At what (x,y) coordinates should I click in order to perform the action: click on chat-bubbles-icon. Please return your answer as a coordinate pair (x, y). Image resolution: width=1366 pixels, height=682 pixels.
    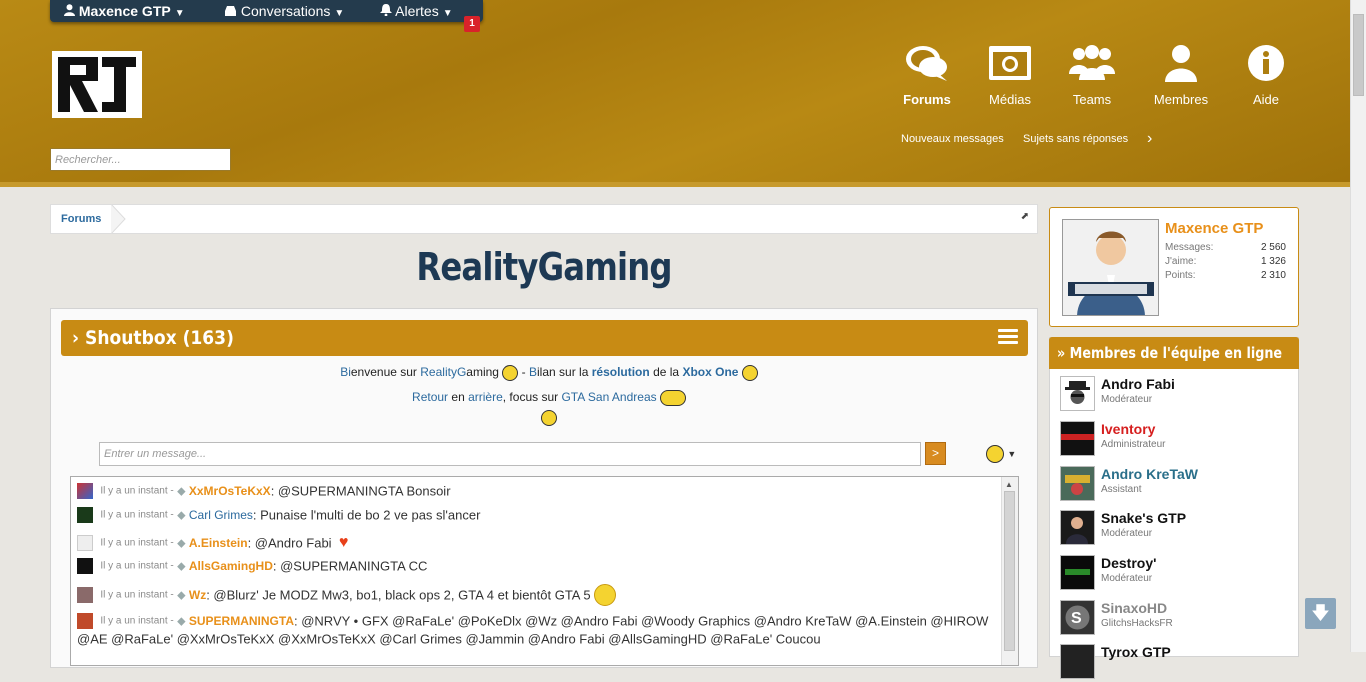
    Looking at the image, I should click on (926, 63).